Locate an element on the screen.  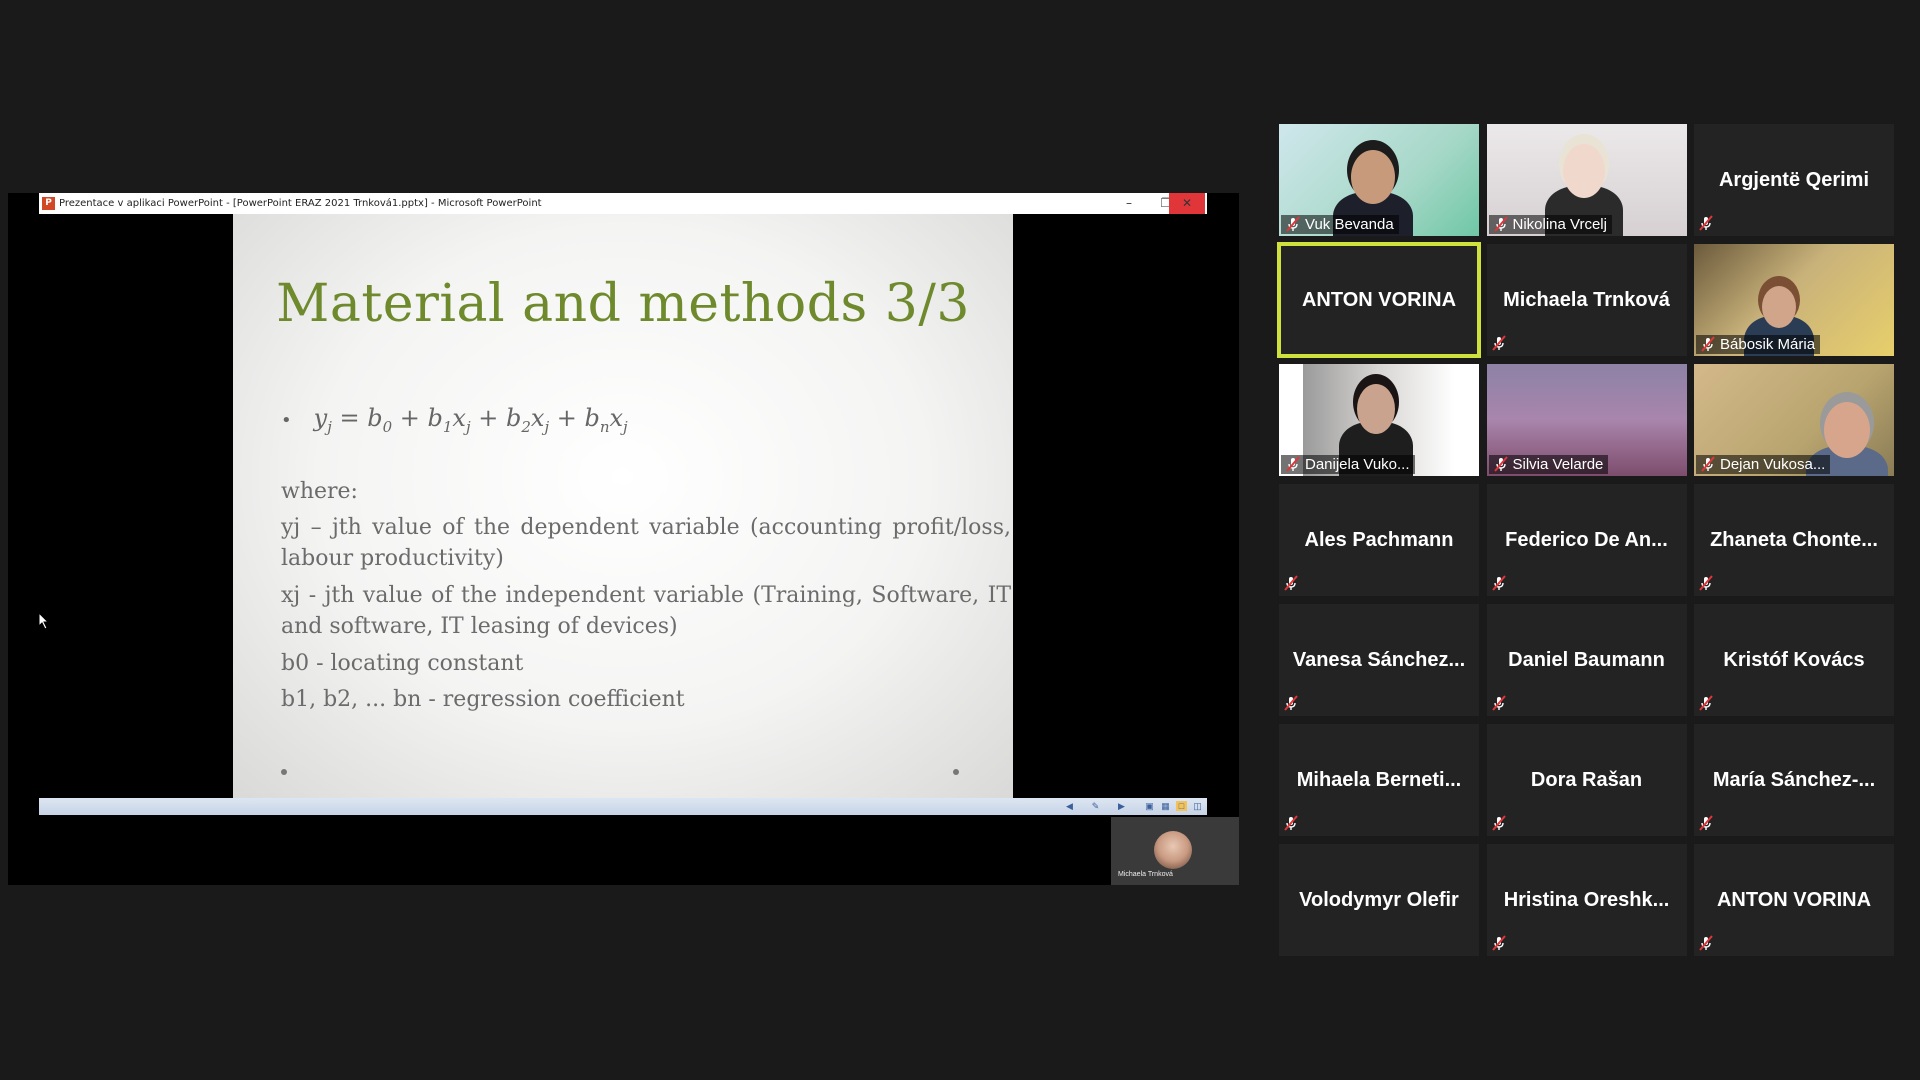
participant-name: Kristóf Kovács is located at coordinates (1794, 659).